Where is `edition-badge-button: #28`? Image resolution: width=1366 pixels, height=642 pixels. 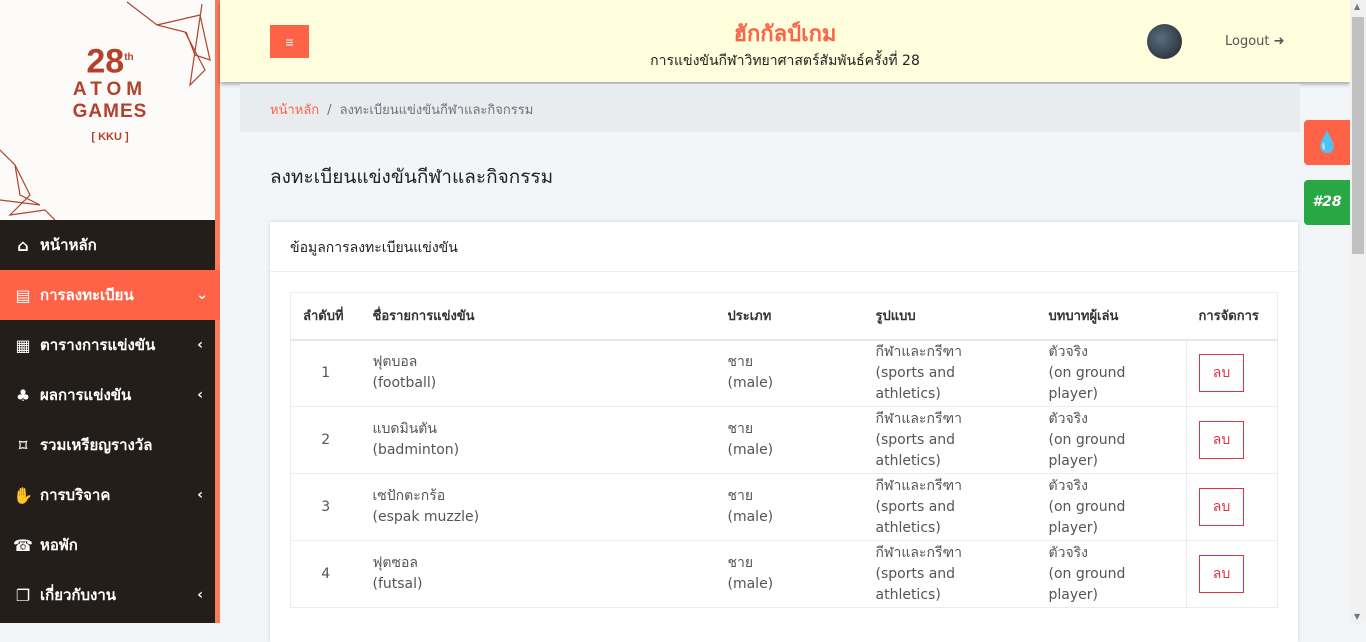 edition-badge-button: #28 is located at coordinates (1327, 202).